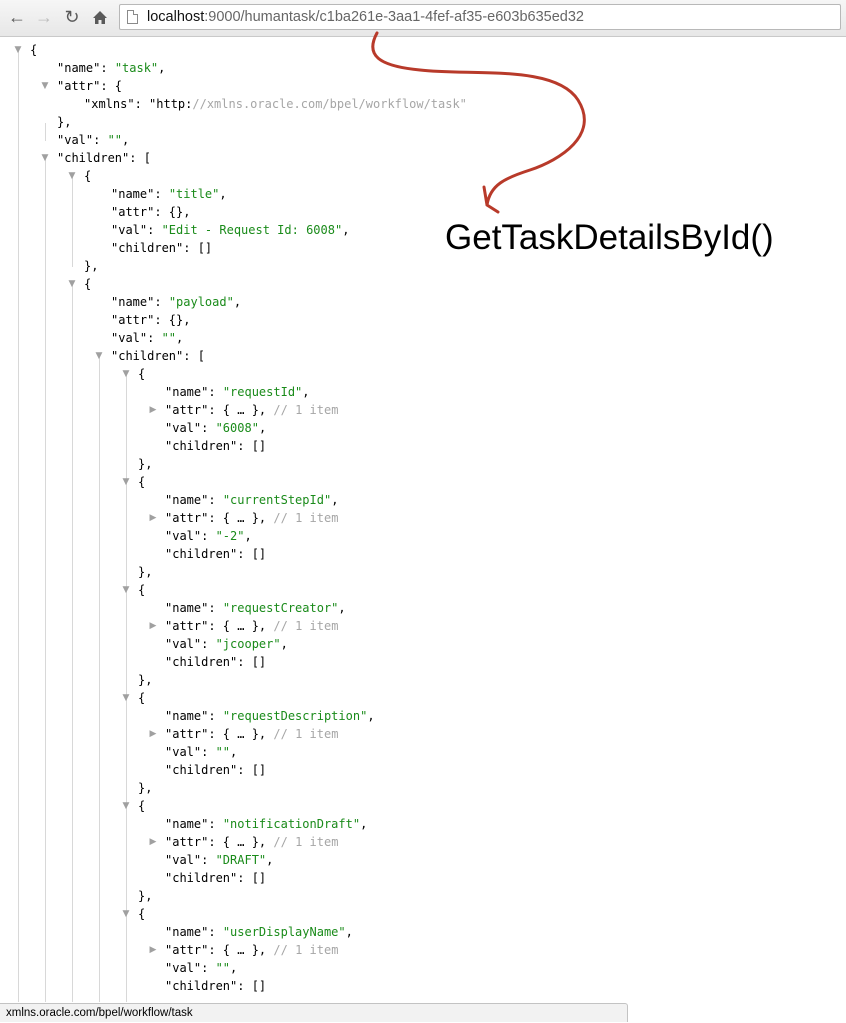 Image resolution: width=846 pixels, height=1023 pixels. Describe the element at coordinates (226, 644) in the screenshot. I see `json-line: "val": "jcooper",` at that location.